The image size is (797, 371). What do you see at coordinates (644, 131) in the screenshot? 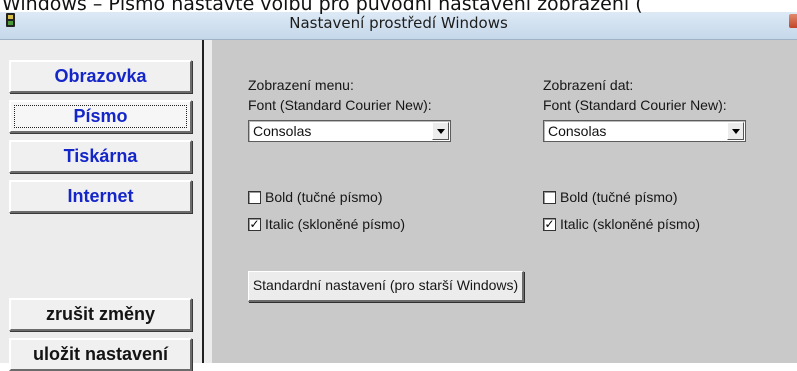
I see `data-font-select: Consolas` at bounding box center [644, 131].